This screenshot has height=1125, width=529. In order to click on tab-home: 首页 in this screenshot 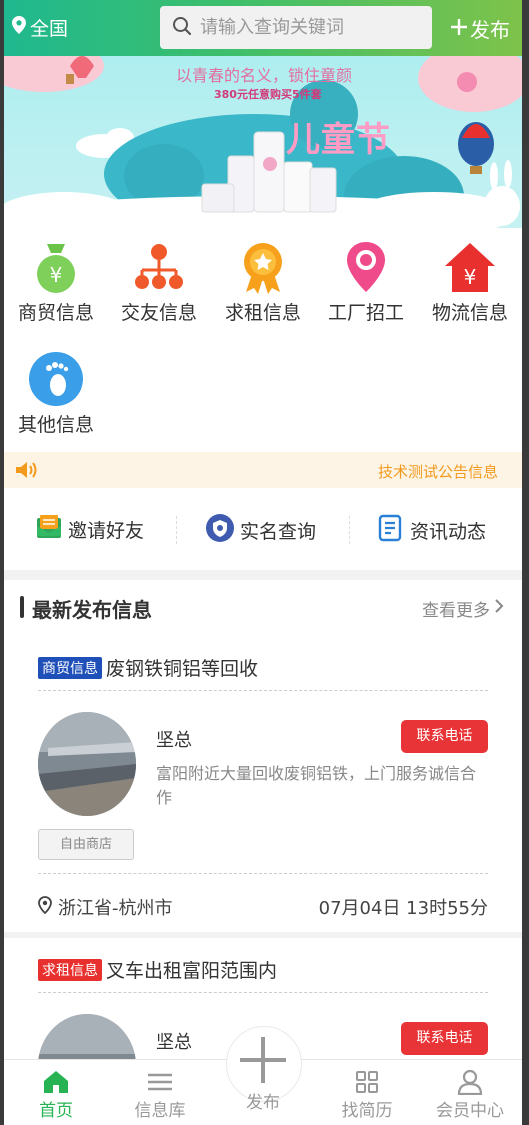, I will do `click(56, 1094)`.